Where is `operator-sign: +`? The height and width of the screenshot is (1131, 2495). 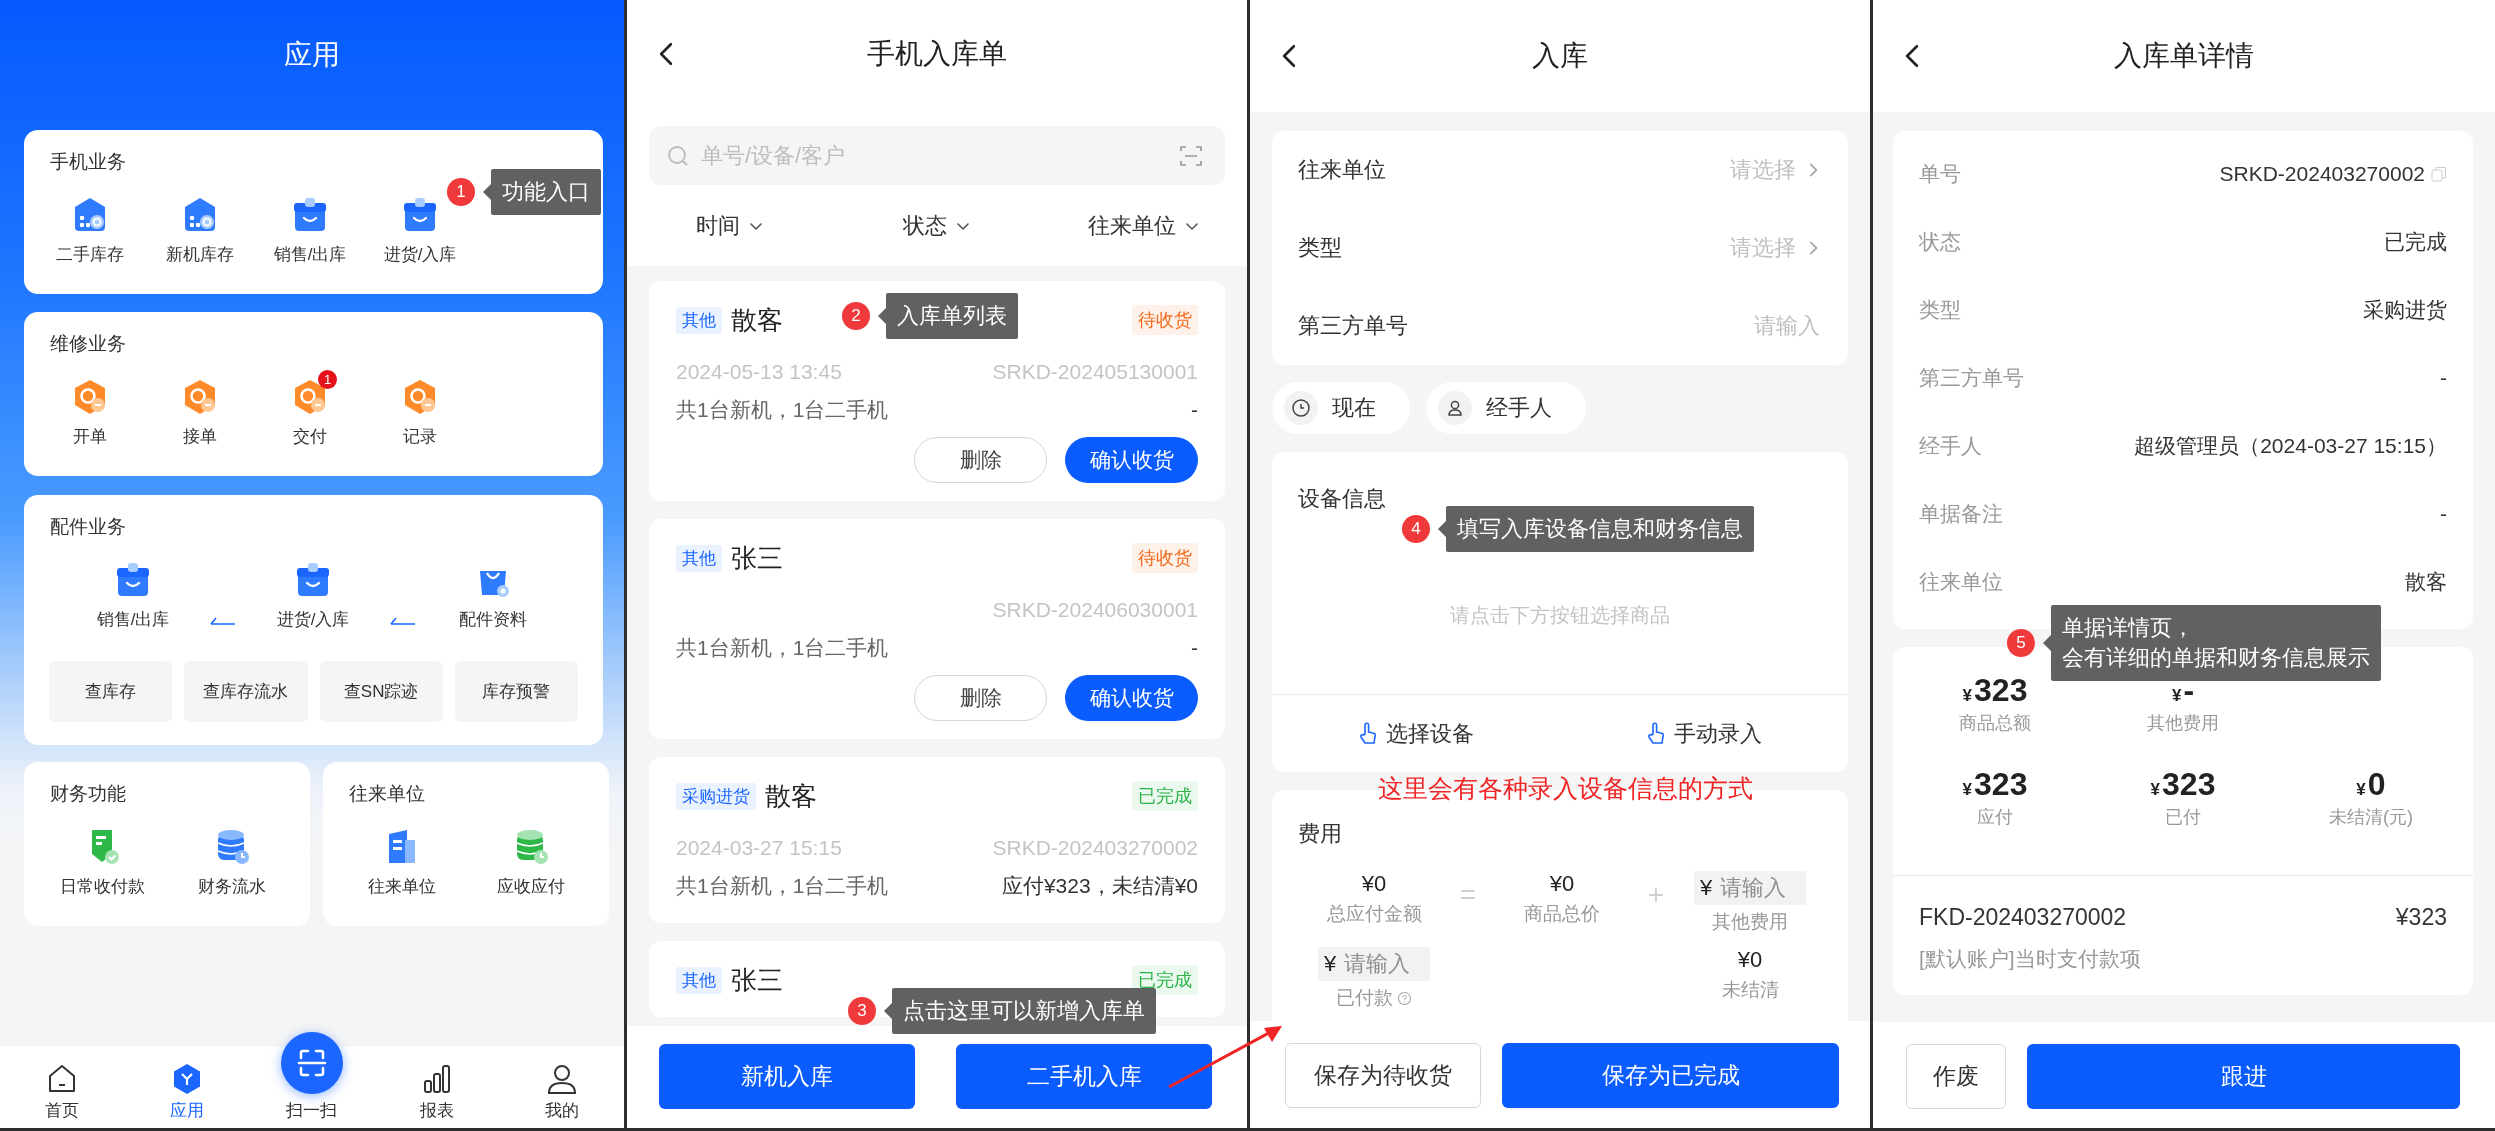 operator-sign: + is located at coordinates (1656, 894).